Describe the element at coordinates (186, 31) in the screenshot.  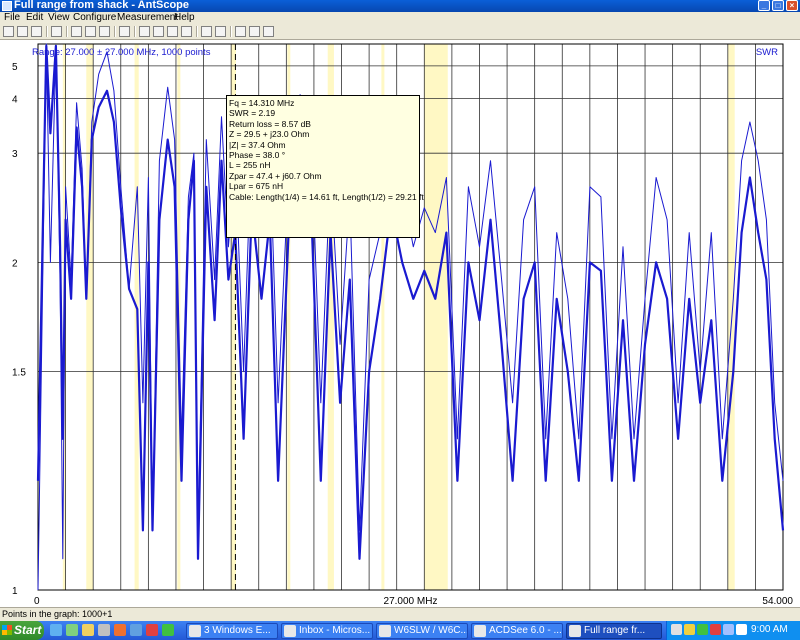
I see `numbers-icon` at that location.